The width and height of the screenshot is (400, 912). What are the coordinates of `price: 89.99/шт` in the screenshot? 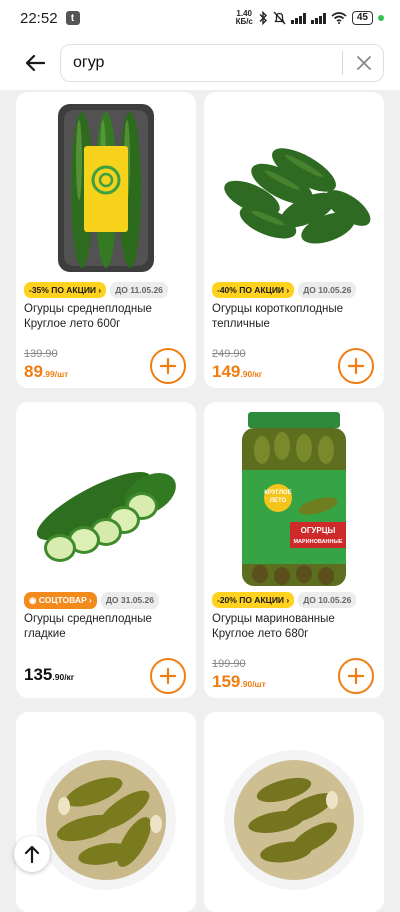 It's located at (46, 371).